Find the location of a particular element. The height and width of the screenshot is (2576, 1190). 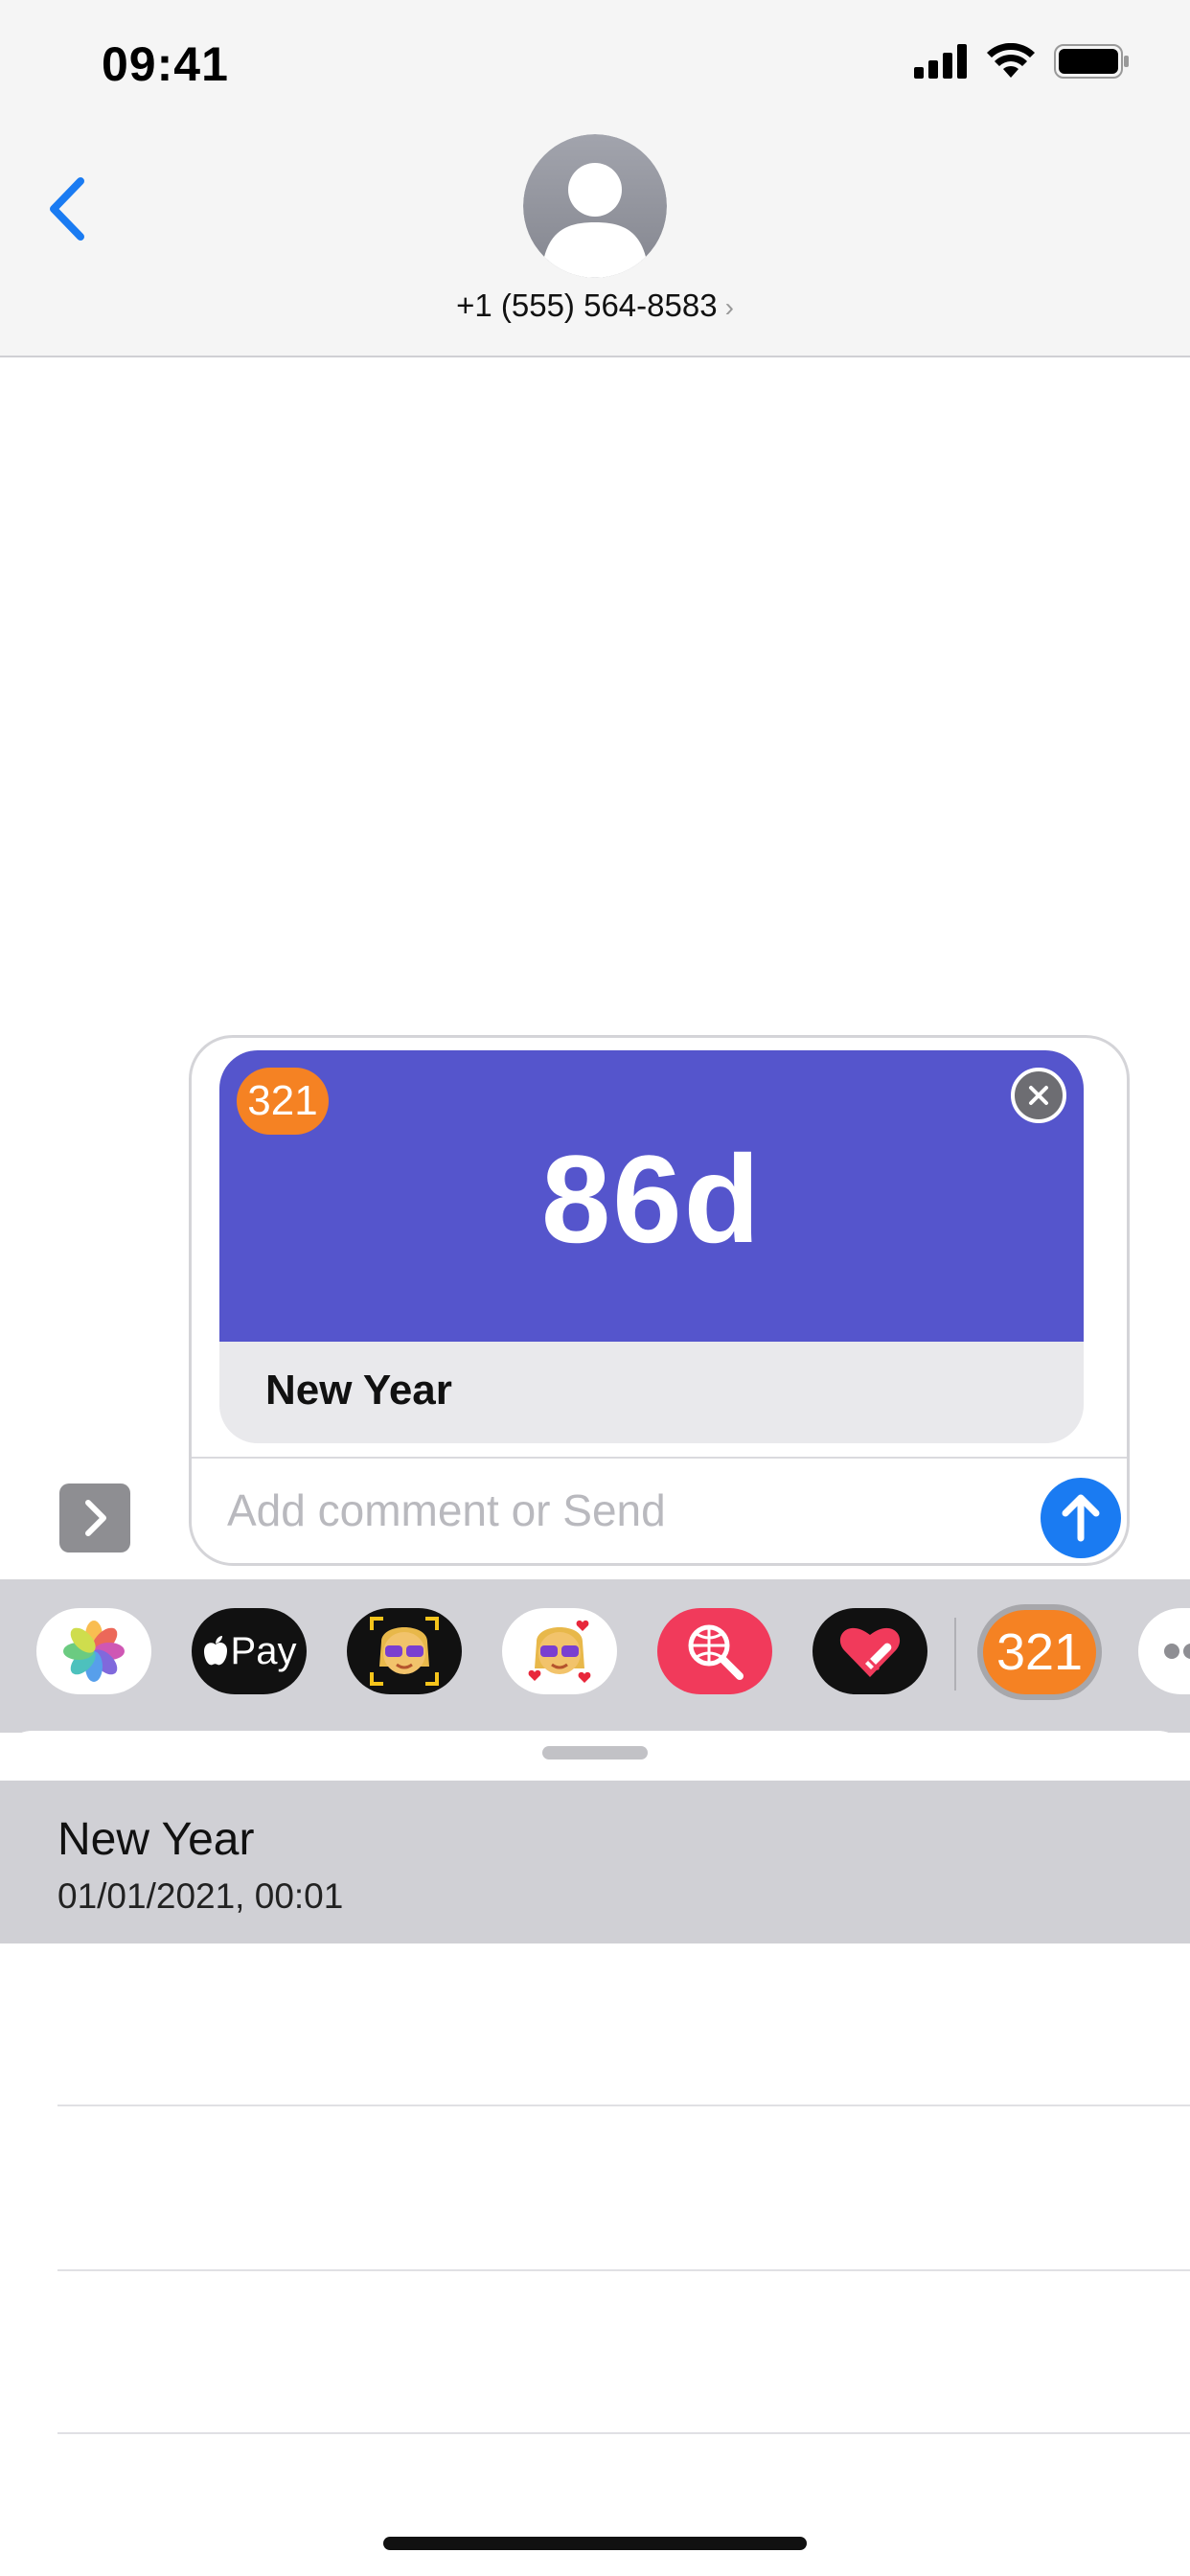

event-row-title: New Year is located at coordinates (156, 1839).